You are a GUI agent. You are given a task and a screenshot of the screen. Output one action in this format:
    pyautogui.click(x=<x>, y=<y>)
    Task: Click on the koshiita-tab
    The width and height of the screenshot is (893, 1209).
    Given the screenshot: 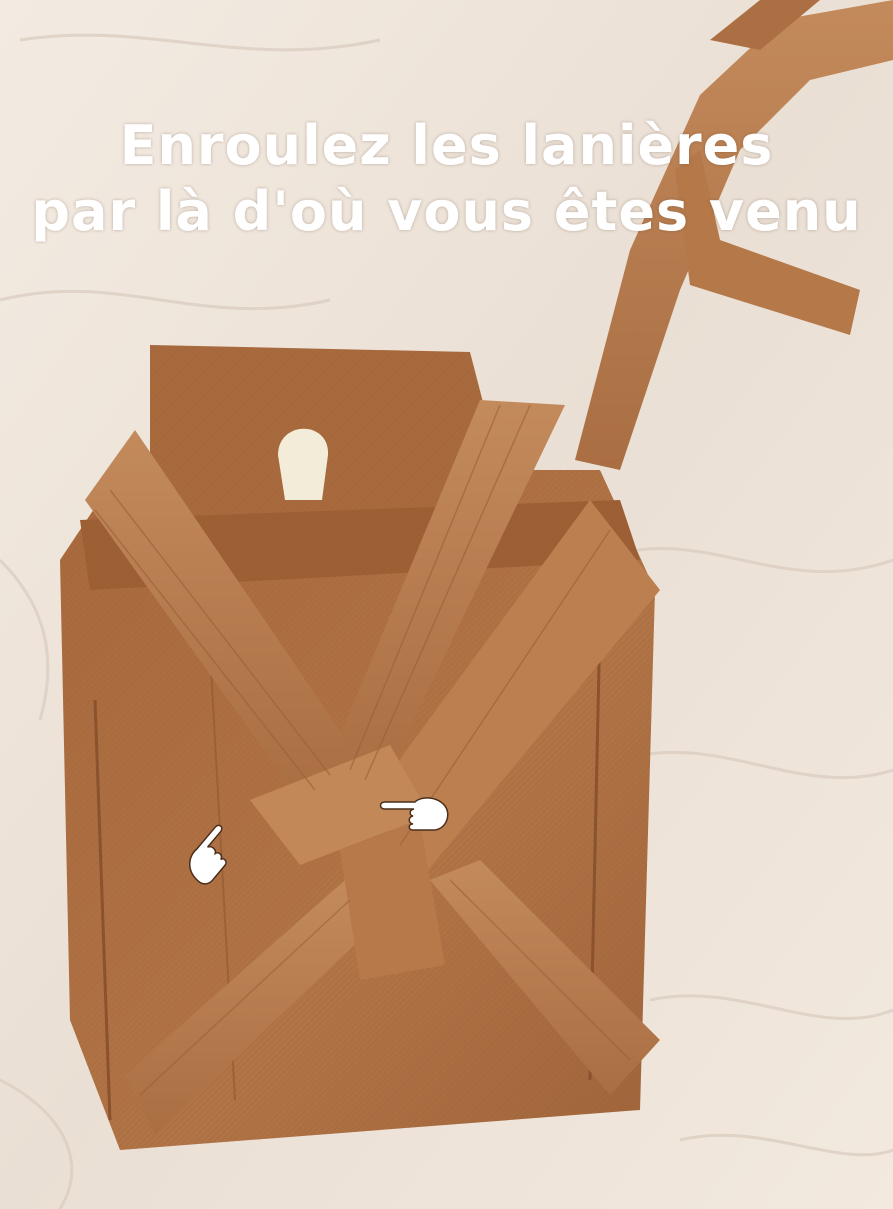 What is the action you would take?
    pyautogui.click(x=303, y=464)
    